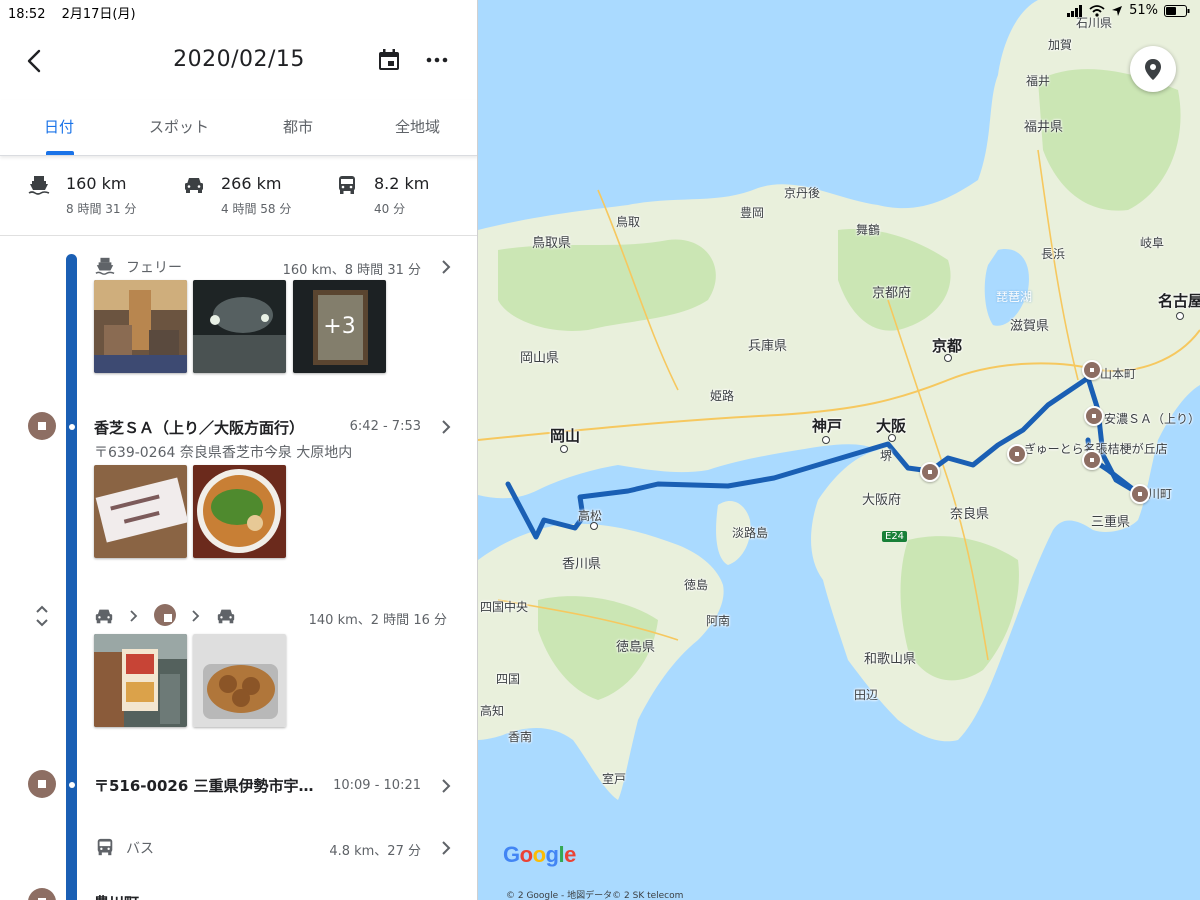 Image resolution: width=1200 pixels, height=900 pixels. Describe the element at coordinates (1152, 243) in the screenshot. I see `map-label: 岐阜` at that location.